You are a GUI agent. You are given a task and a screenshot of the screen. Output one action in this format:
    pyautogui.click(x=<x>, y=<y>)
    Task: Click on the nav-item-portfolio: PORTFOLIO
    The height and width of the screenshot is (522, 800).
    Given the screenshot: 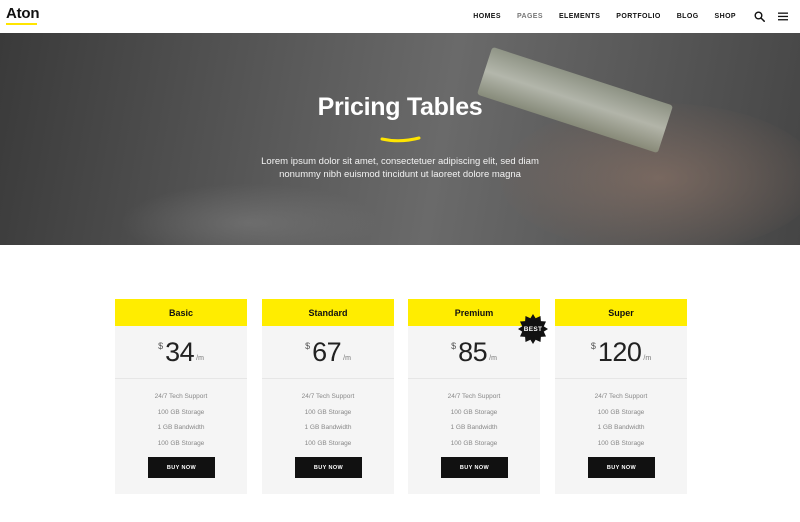 What is the action you would take?
    pyautogui.click(x=638, y=16)
    